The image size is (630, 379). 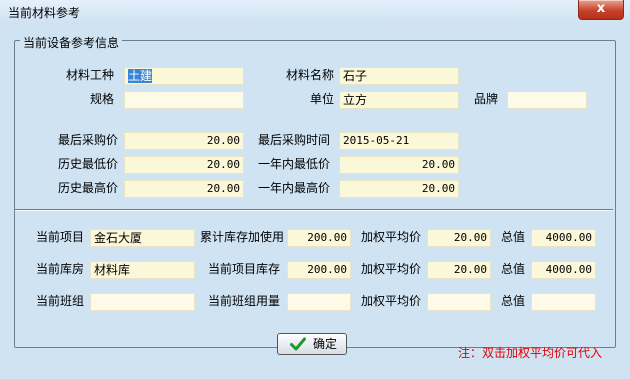 I want to click on wavg-price-label-3: 加权平均价, so click(x=391, y=301).